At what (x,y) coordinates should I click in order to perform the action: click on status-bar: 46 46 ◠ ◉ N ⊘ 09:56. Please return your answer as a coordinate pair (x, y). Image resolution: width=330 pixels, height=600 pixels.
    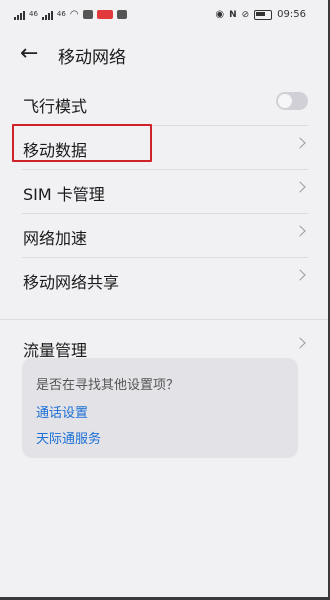
    Looking at the image, I should click on (165, 16).